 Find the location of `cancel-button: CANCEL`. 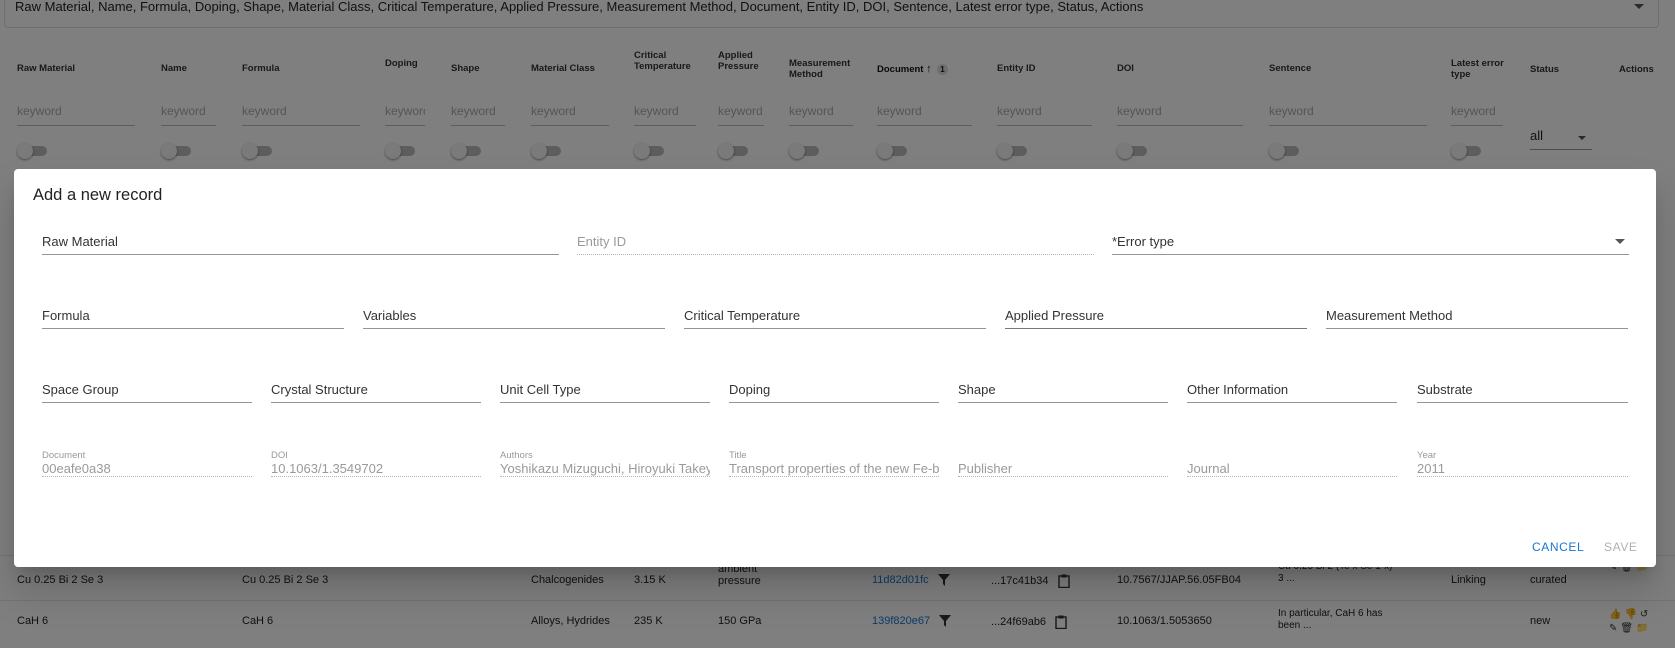

cancel-button: CANCEL is located at coordinates (1558, 547).